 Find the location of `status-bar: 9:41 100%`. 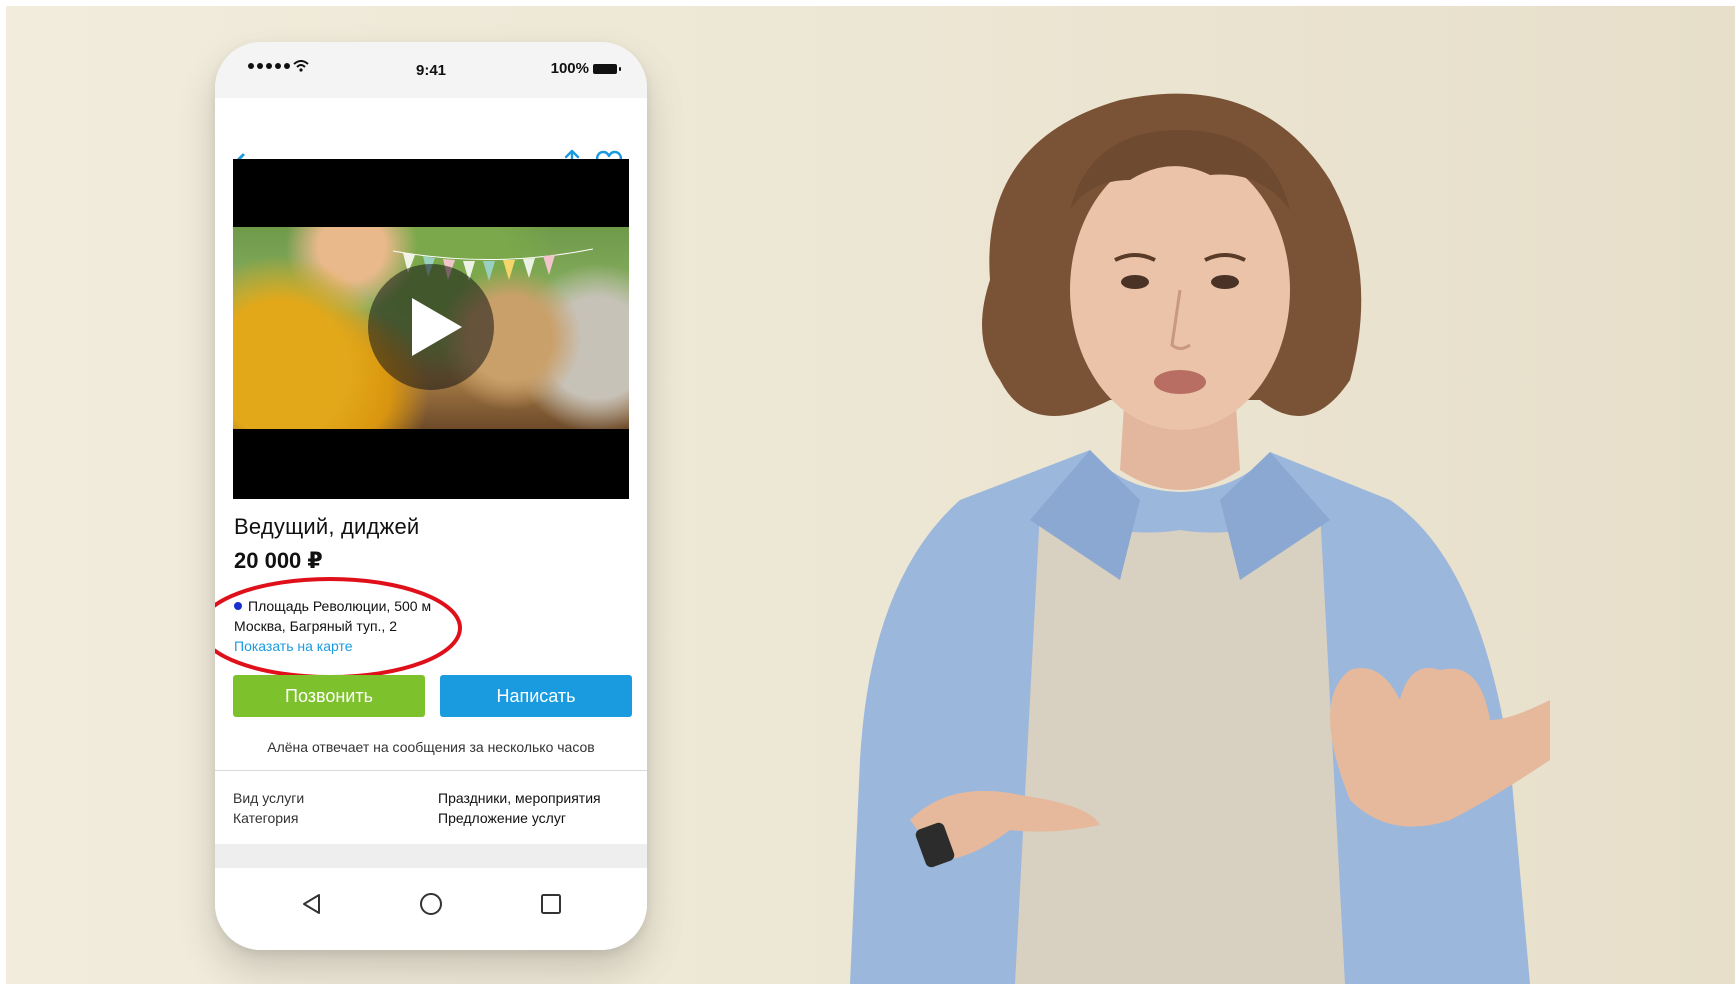

status-bar: 9:41 100% is located at coordinates (431, 70).